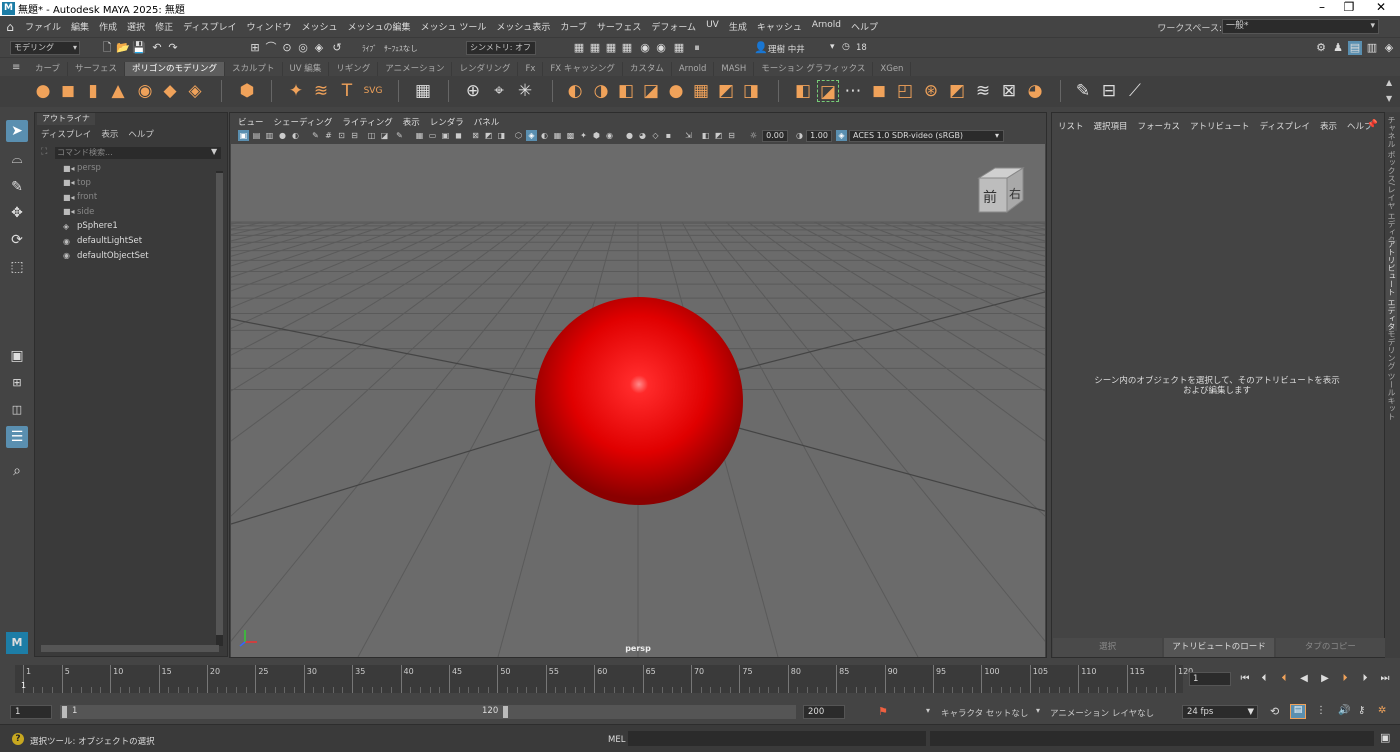 The image size is (1400, 752). Describe the element at coordinates (693, 69) in the screenshot. I see `shelf-tab: Arnold` at that location.